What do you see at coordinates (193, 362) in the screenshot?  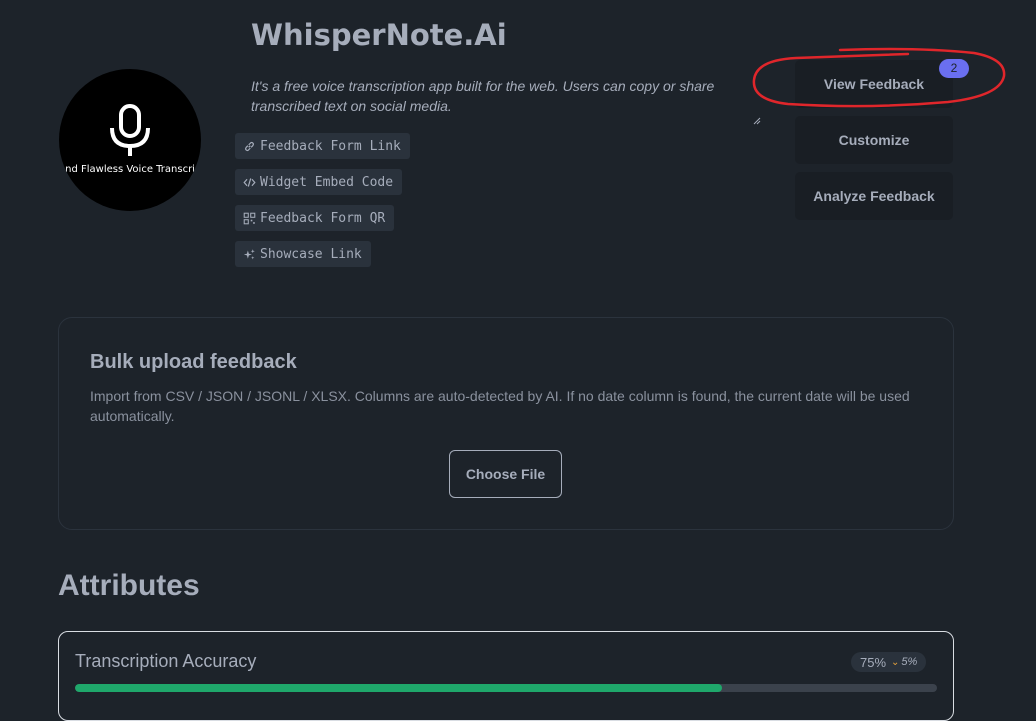 I see `bulk-upload-title: Bulk upload feedback` at bounding box center [193, 362].